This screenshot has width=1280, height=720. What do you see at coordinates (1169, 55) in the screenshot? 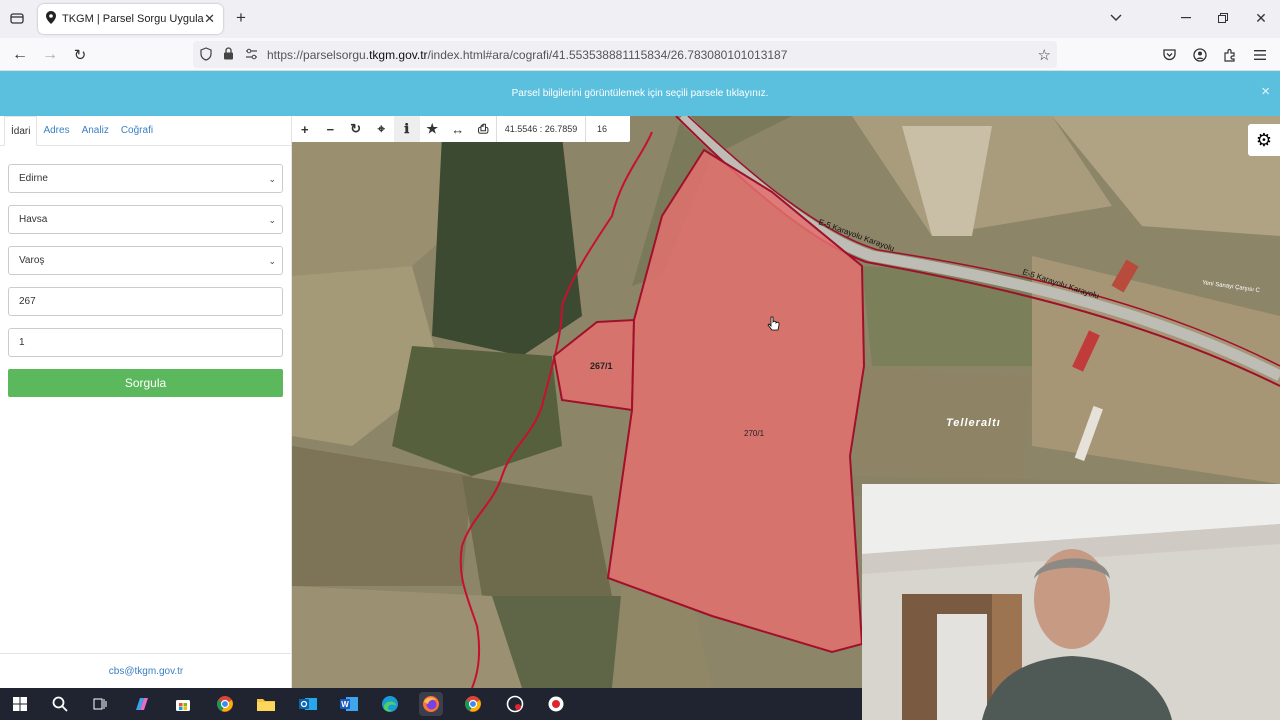
I see `pocket-icon` at bounding box center [1169, 55].